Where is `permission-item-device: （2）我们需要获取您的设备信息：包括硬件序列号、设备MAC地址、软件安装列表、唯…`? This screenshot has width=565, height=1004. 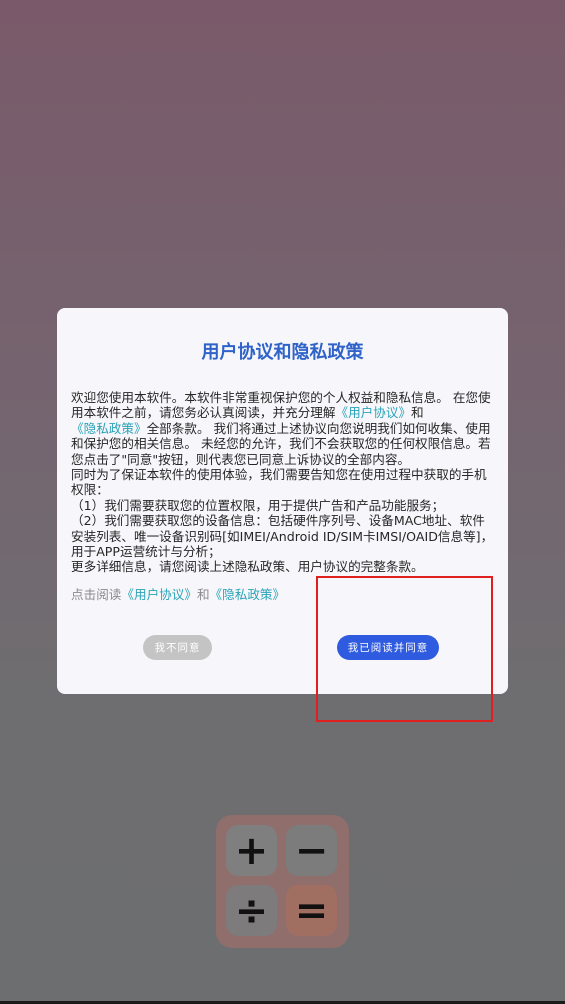 permission-item-device: （2）我们需要获取您的设备信息：包括硬件序列号、设备MAC地址、软件安装列表、唯… is located at coordinates (282, 536).